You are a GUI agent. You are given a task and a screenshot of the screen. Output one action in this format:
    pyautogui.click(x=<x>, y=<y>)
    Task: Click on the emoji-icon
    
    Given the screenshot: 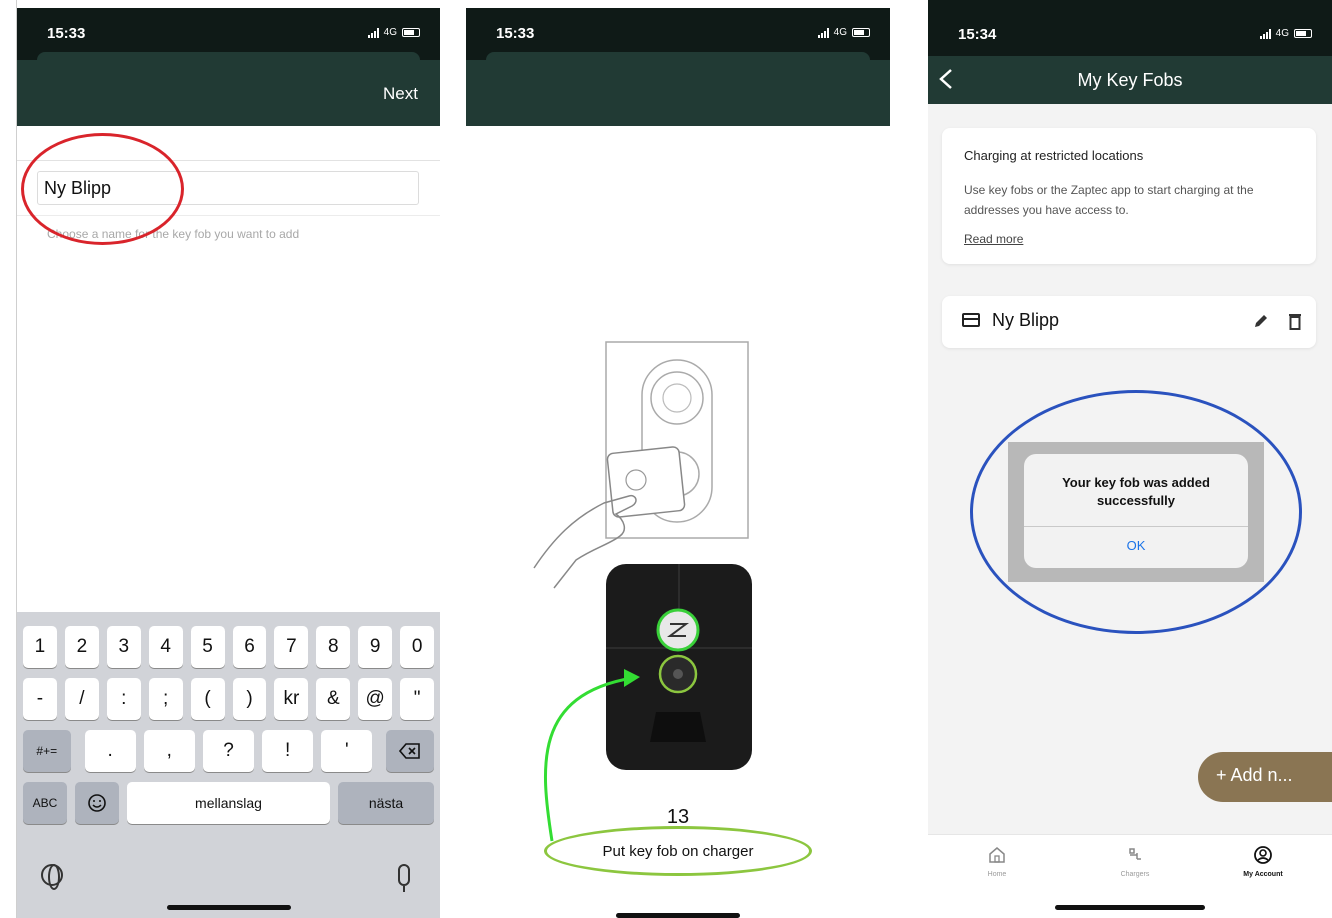 What is the action you would take?
    pyautogui.click(x=97, y=803)
    